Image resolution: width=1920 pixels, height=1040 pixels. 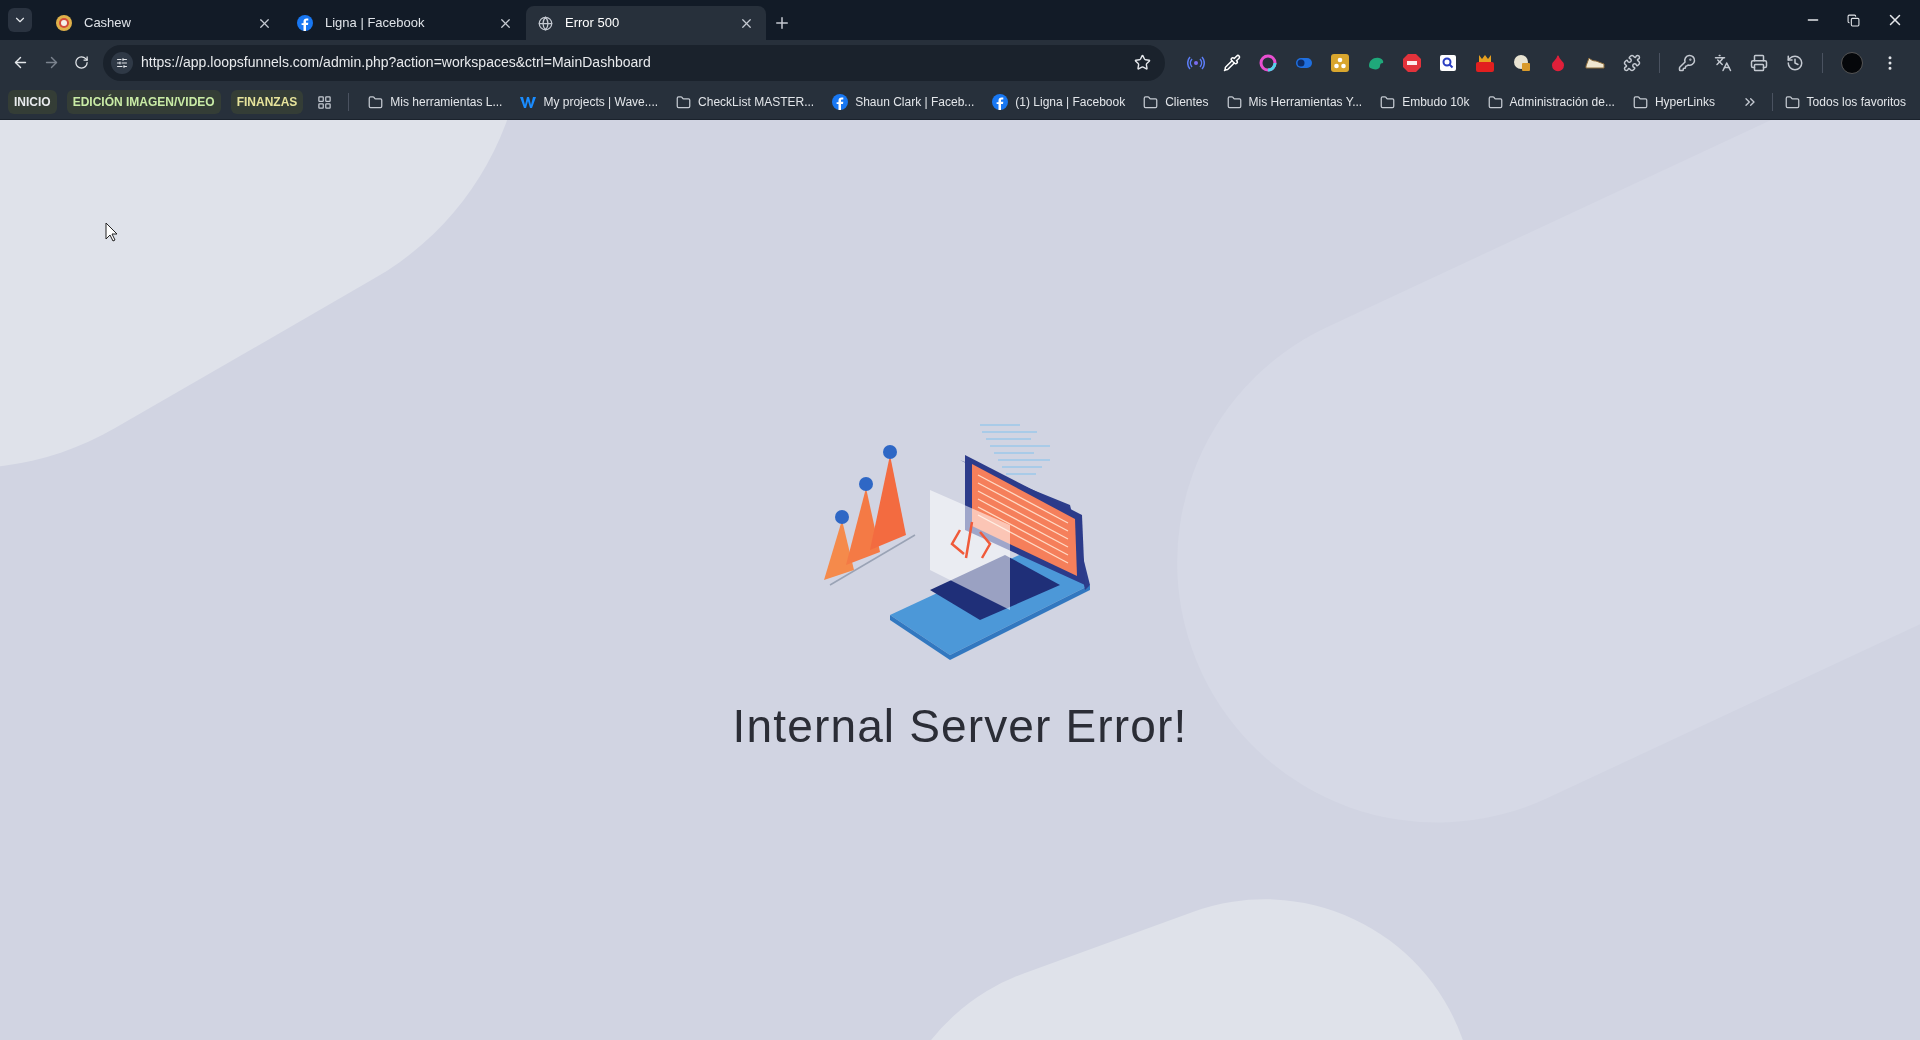 I want to click on browser-tab: Ligna | Facebook, so click(x=405, y=23).